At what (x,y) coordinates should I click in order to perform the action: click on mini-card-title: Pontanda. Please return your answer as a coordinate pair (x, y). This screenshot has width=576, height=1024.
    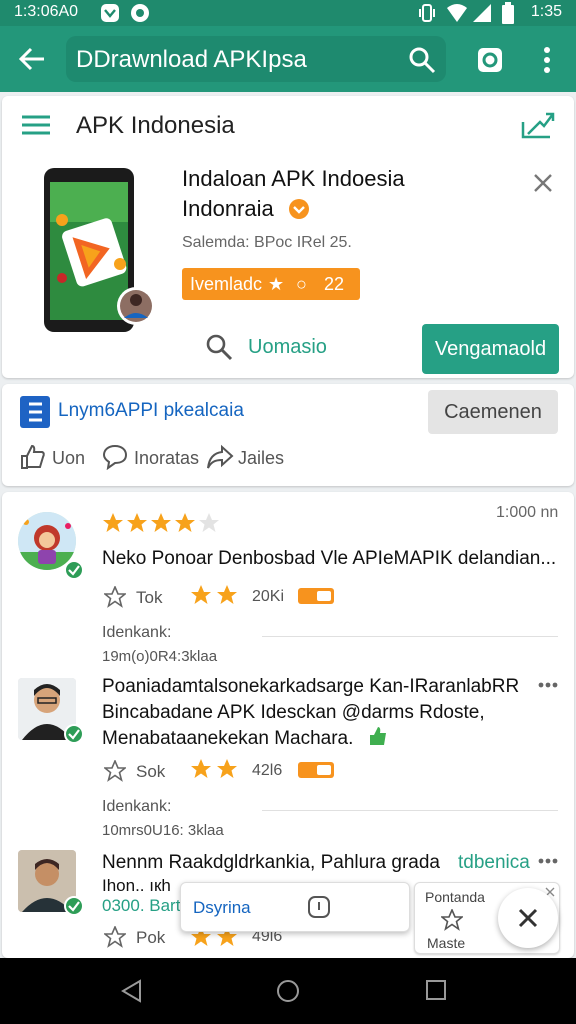
    Looking at the image, I should click on (455, 897).